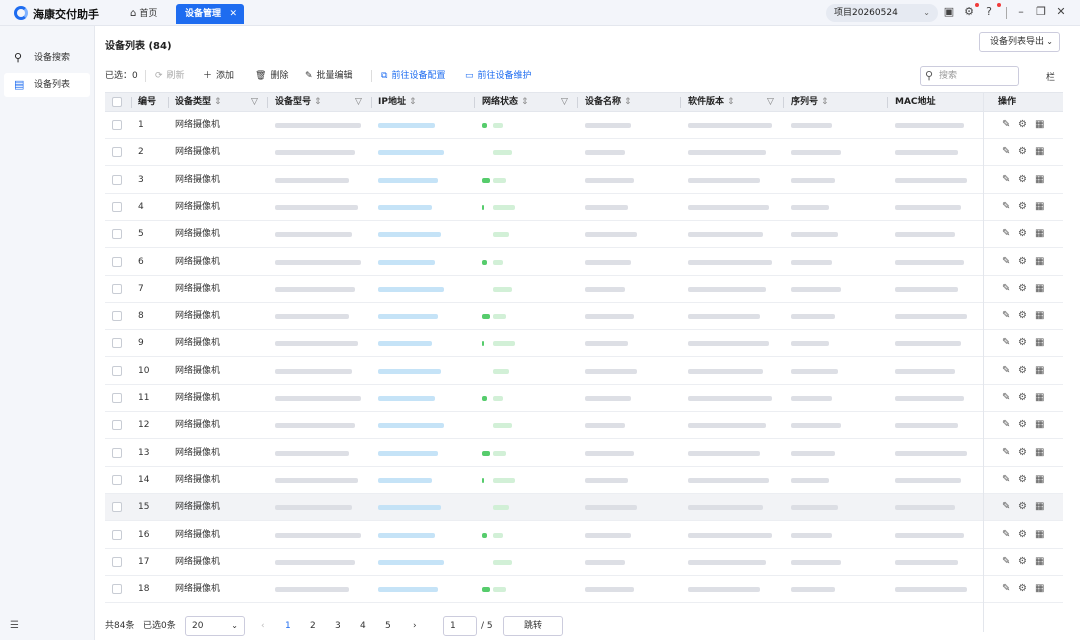  What do you see at coordinates (584, 371) in the screenshot?
I see `table-row: 10 网络摄像机 ✎ ⚙ ▦` at bounding box center [584, 371].